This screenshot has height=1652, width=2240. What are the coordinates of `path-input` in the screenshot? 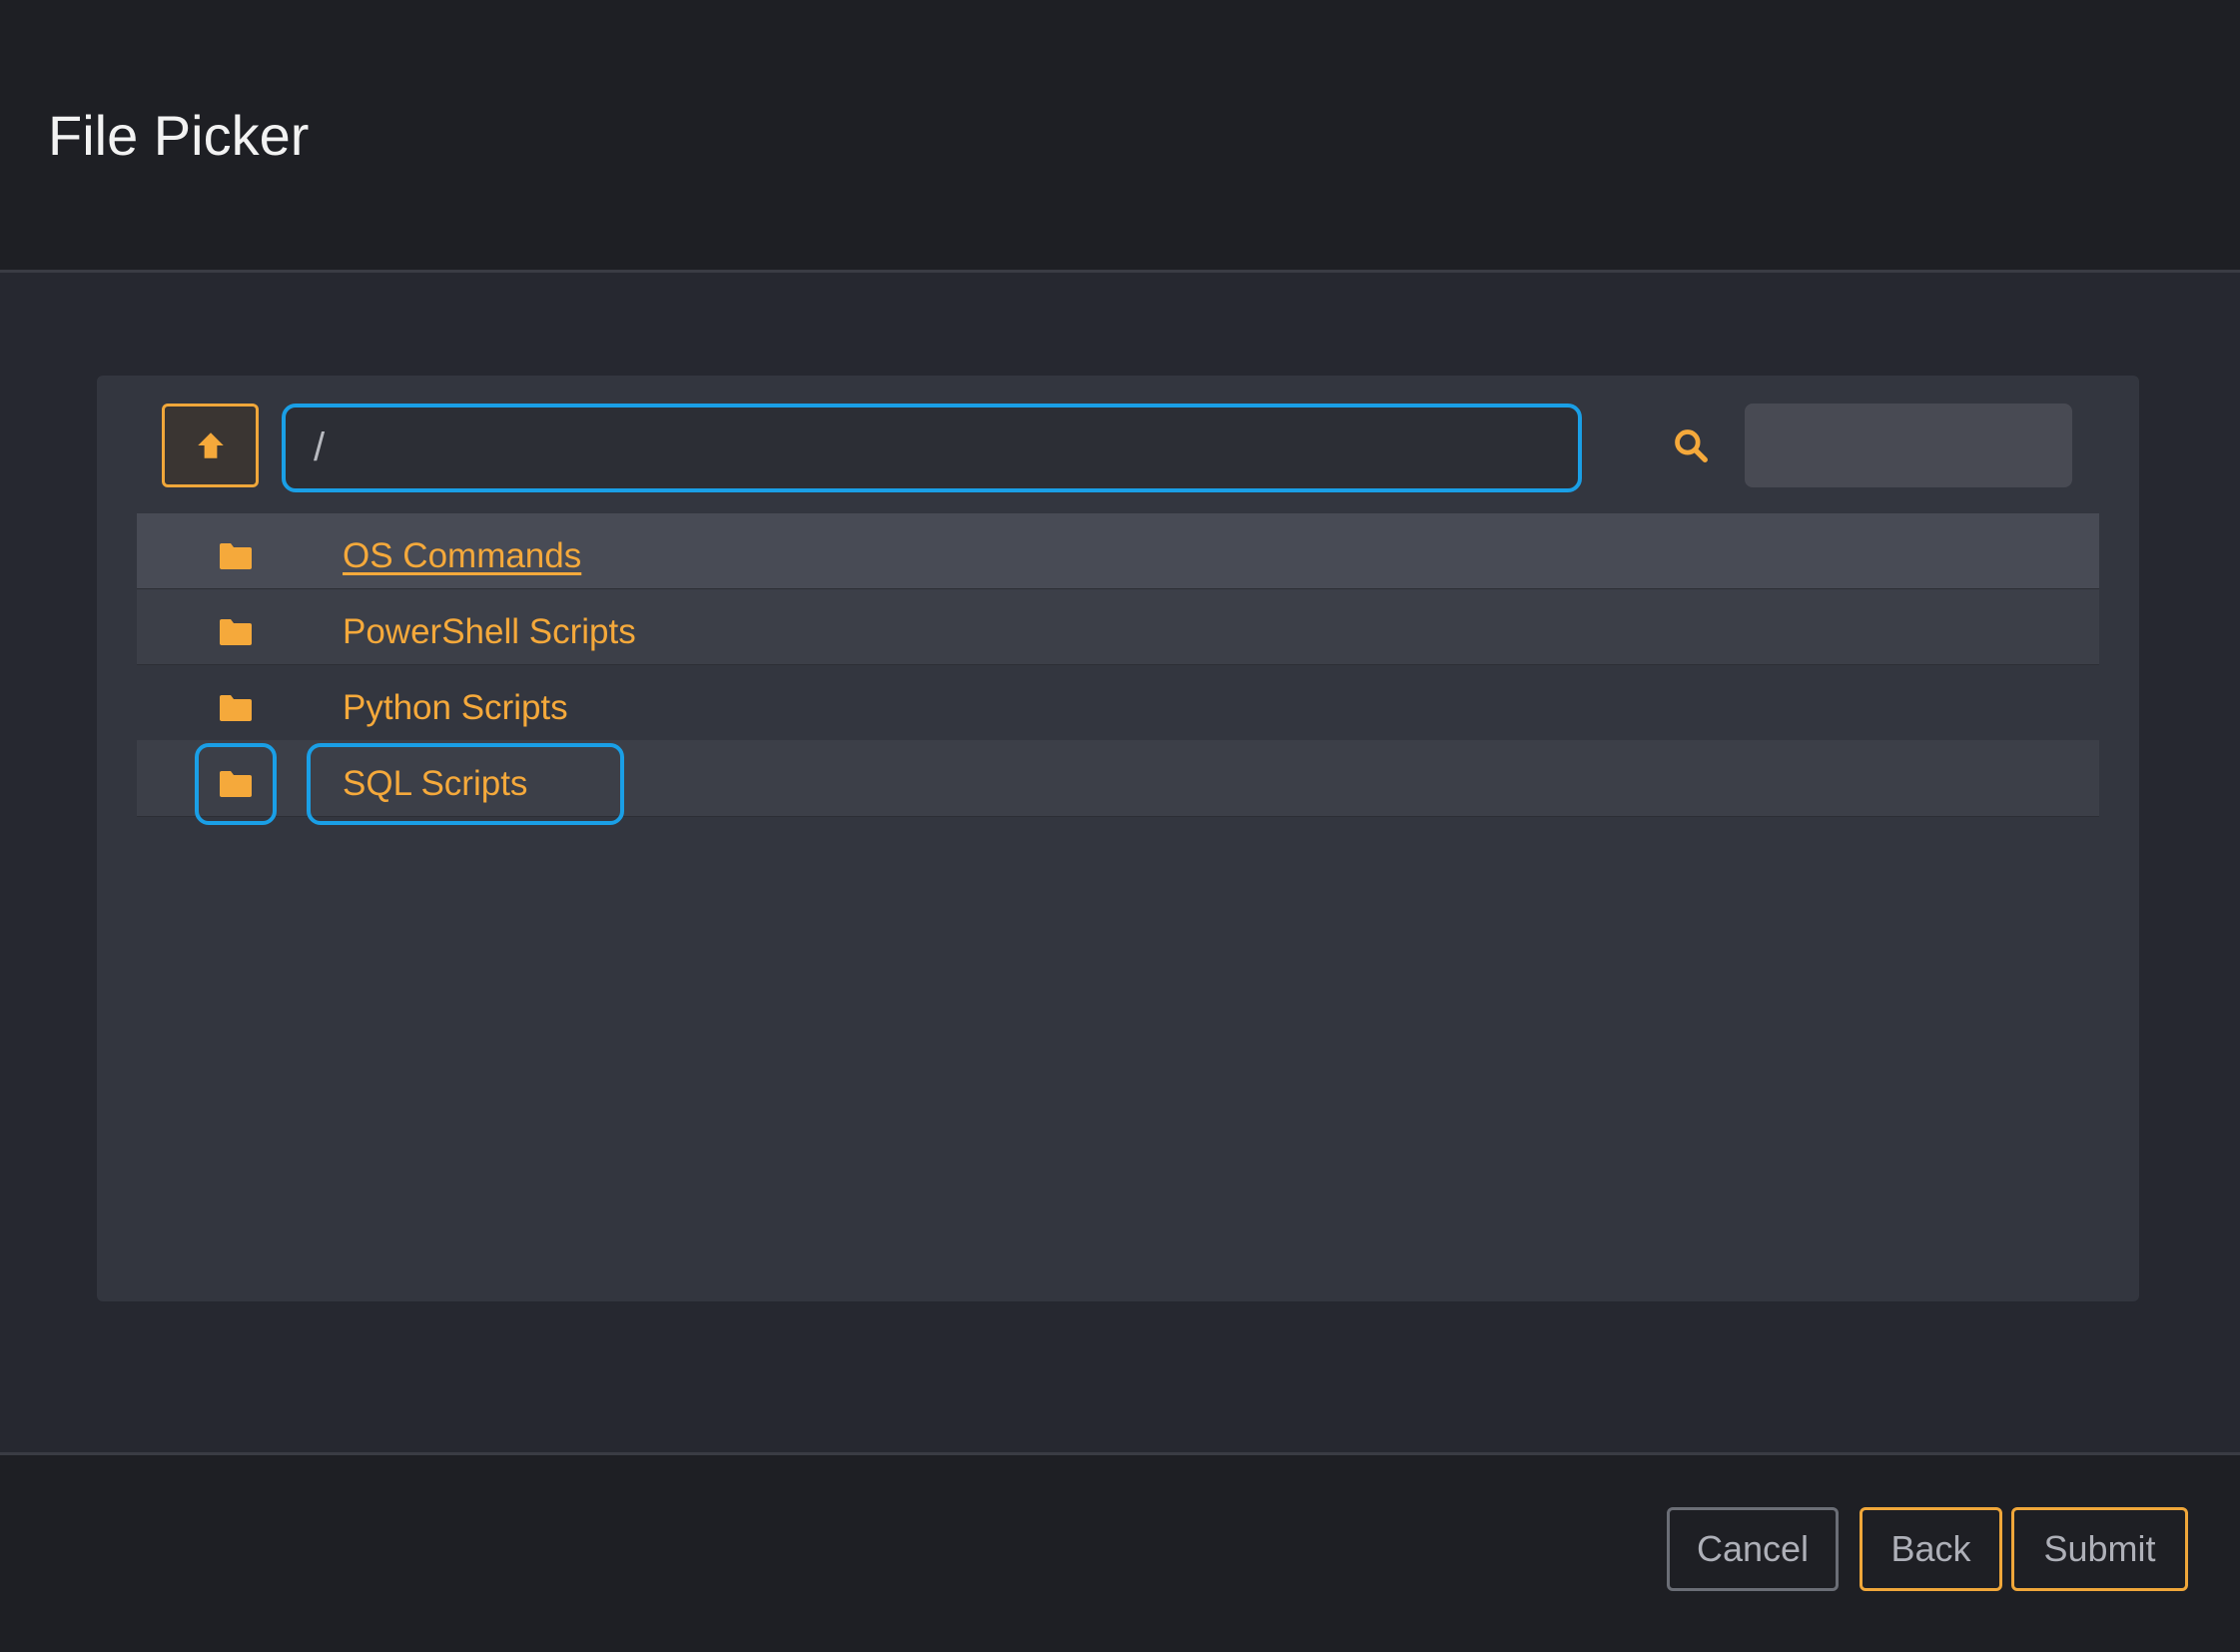 It's located at (932, 448).